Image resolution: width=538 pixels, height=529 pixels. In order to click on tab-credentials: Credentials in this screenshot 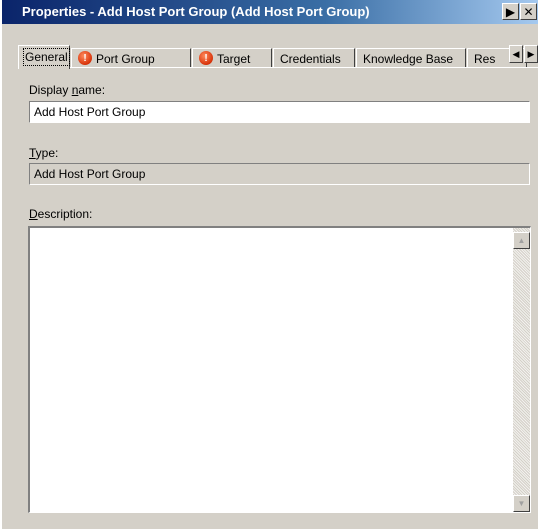, I will do `click(314, 58)`.